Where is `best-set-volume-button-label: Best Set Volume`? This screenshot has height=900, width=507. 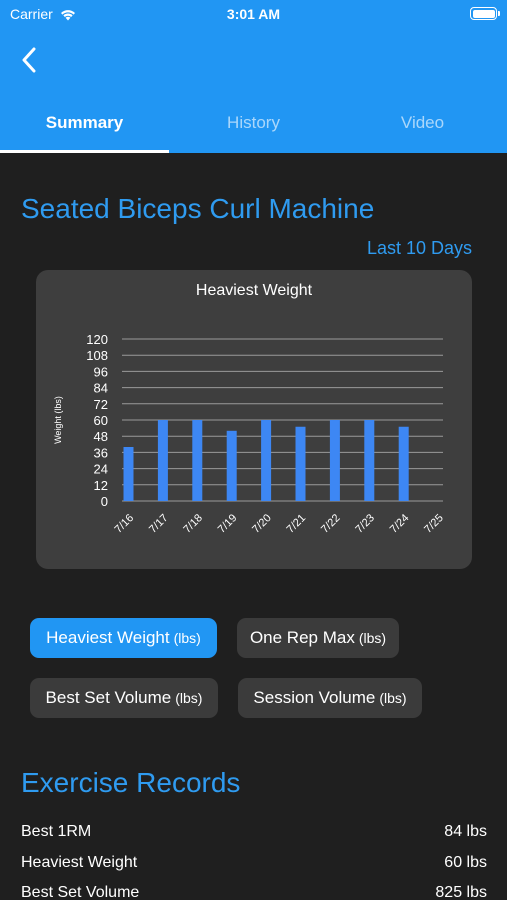
best-set-volume-button-label: Best Set Volume is located at coordinates (108, 697).